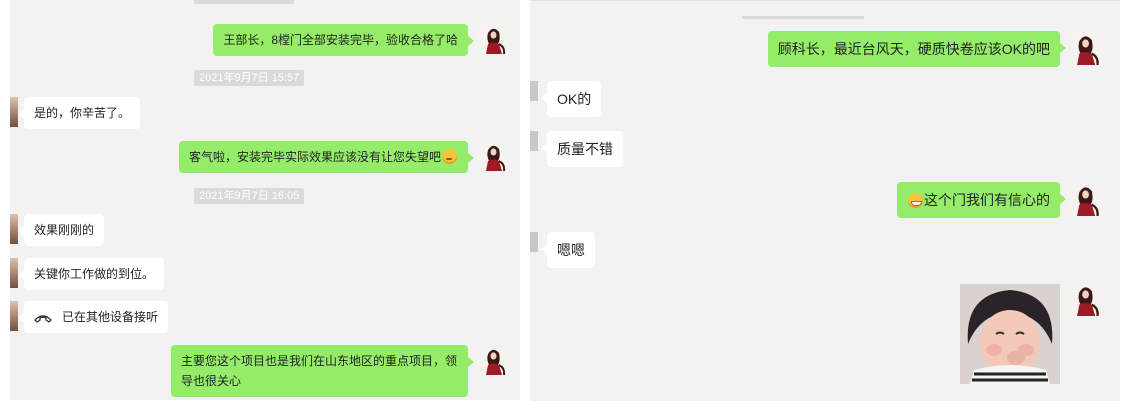 This screenshot has height=410, width=1132. Describe the element at coordinates (319, 361) in the screenshot. I see `message-text-line1: 主要您这个项目也是我们在山东地区的重点项目，领` at that location.